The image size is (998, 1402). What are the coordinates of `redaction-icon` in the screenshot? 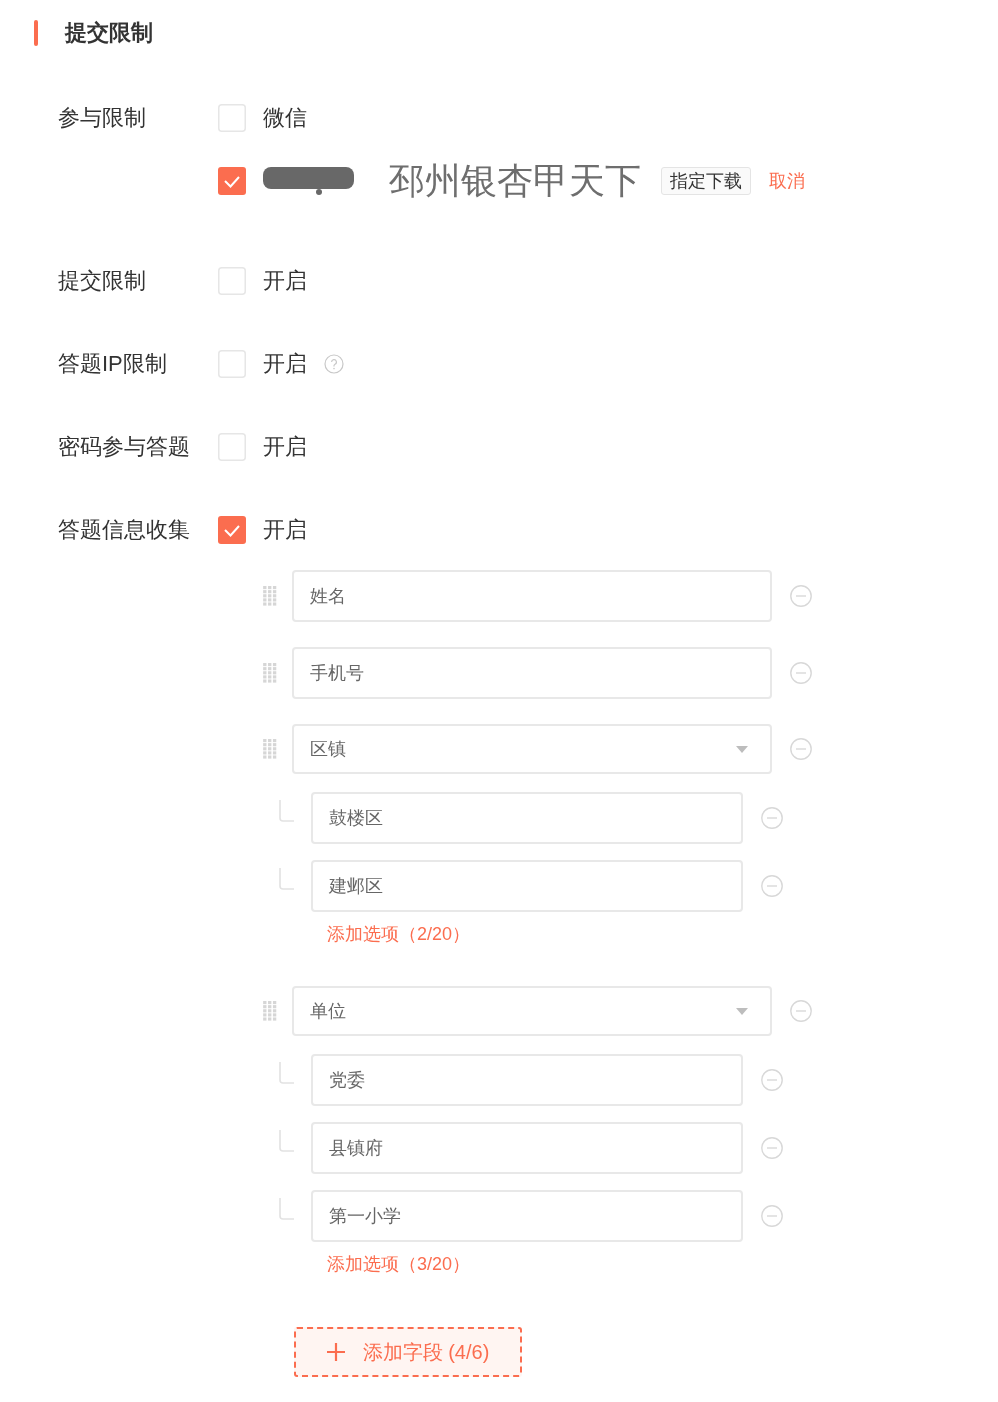 It's located at (309, 181).